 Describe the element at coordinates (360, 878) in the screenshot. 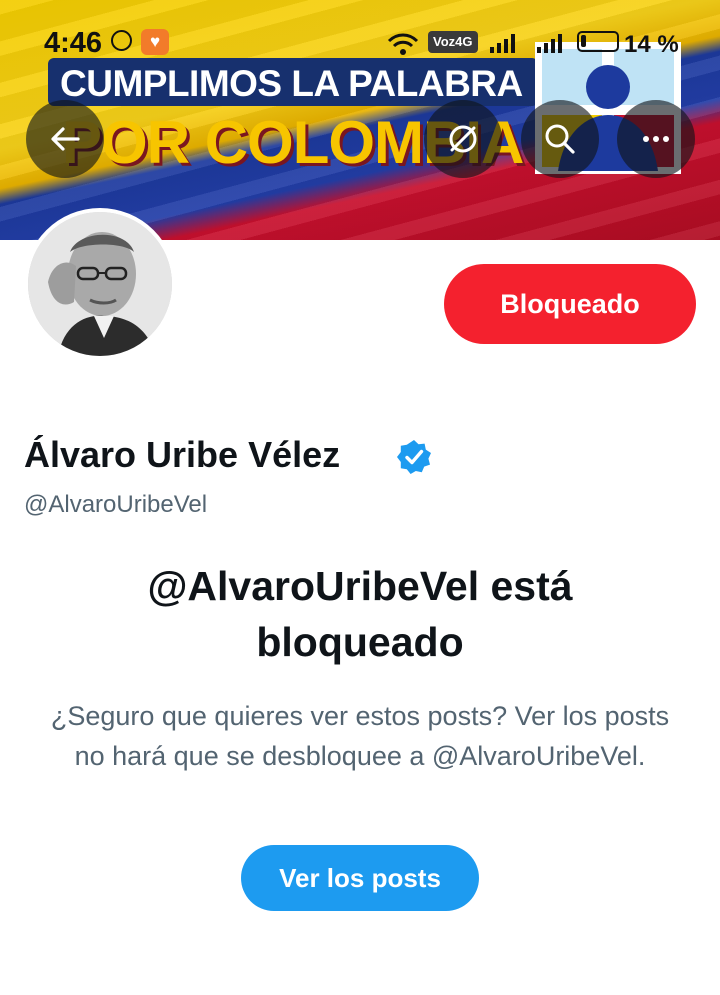

I see `view-posts-button: Ver los posts` at that location.